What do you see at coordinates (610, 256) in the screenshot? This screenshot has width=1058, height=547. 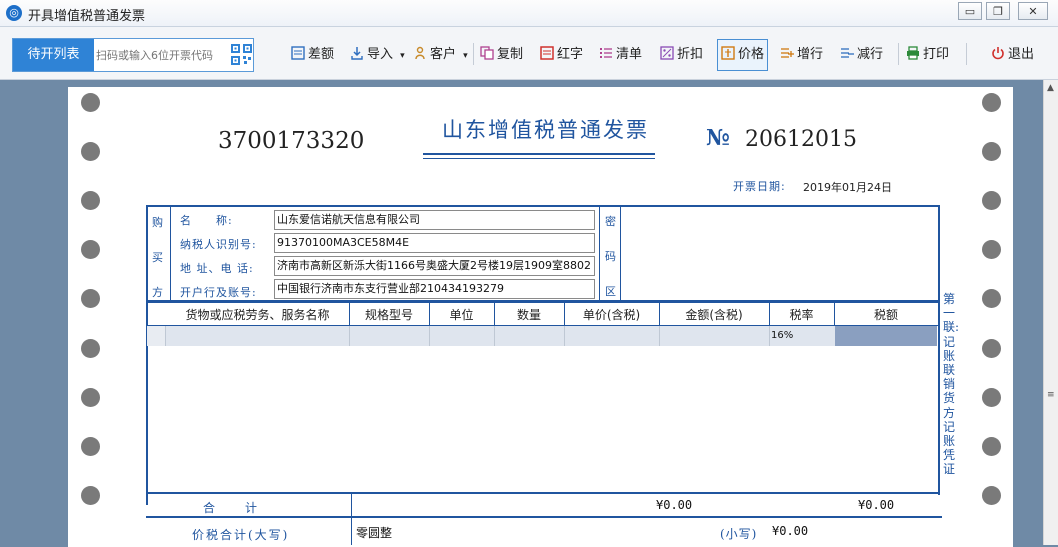 I see `cipher-char: 码` at bounding box center [610, 256].